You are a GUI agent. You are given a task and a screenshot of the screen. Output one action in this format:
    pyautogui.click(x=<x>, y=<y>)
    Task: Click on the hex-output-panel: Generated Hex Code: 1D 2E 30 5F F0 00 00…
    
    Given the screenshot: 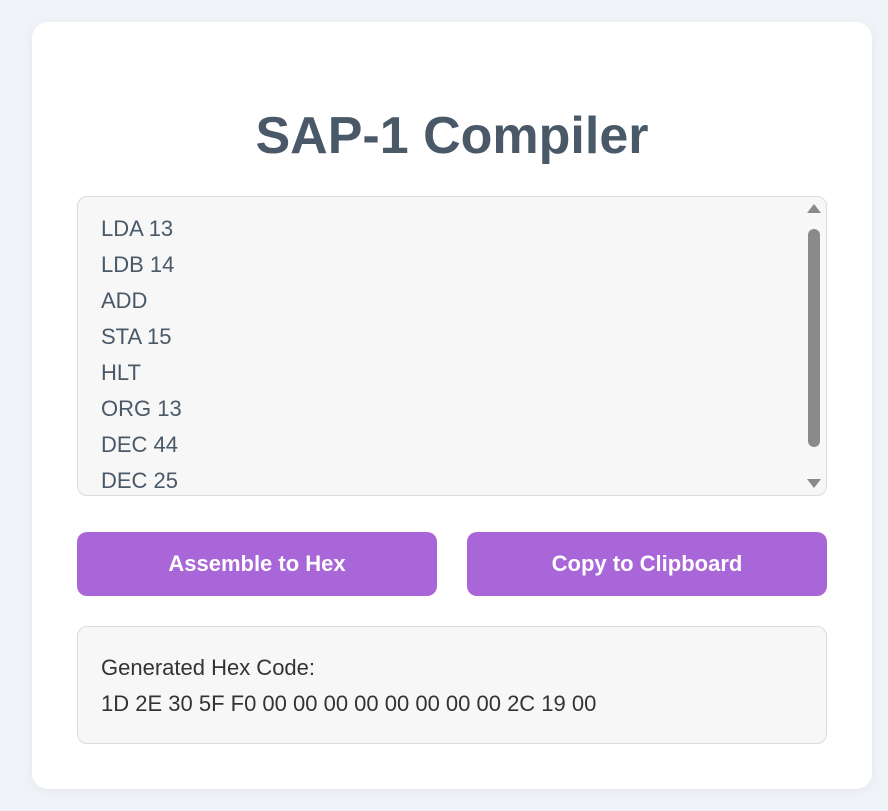 What is the action you would take?
    pyautogui.click(x=452, y=685)
    